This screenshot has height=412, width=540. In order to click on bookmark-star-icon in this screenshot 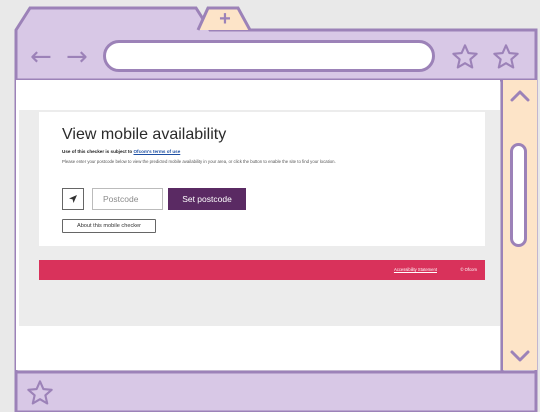, I will do `click(465, 57)`.